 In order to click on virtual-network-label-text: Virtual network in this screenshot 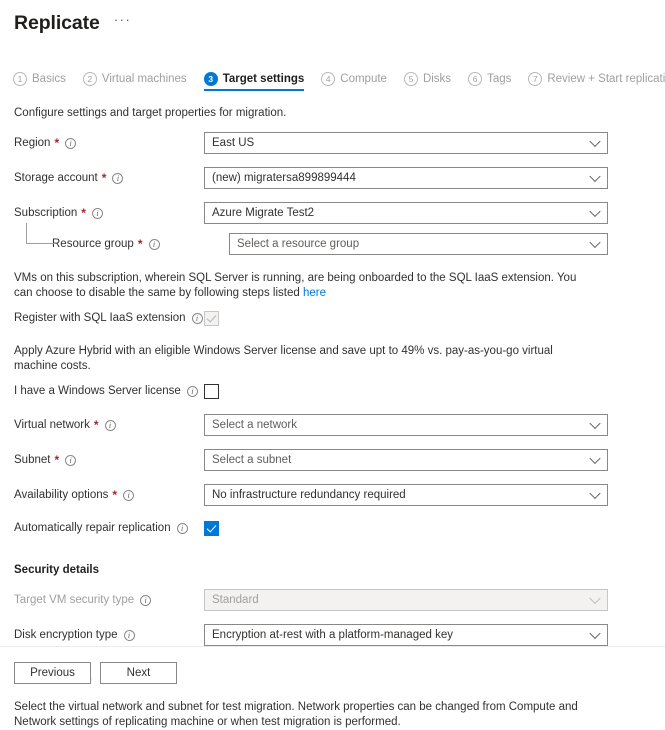, I will do `click(52, 425)`.